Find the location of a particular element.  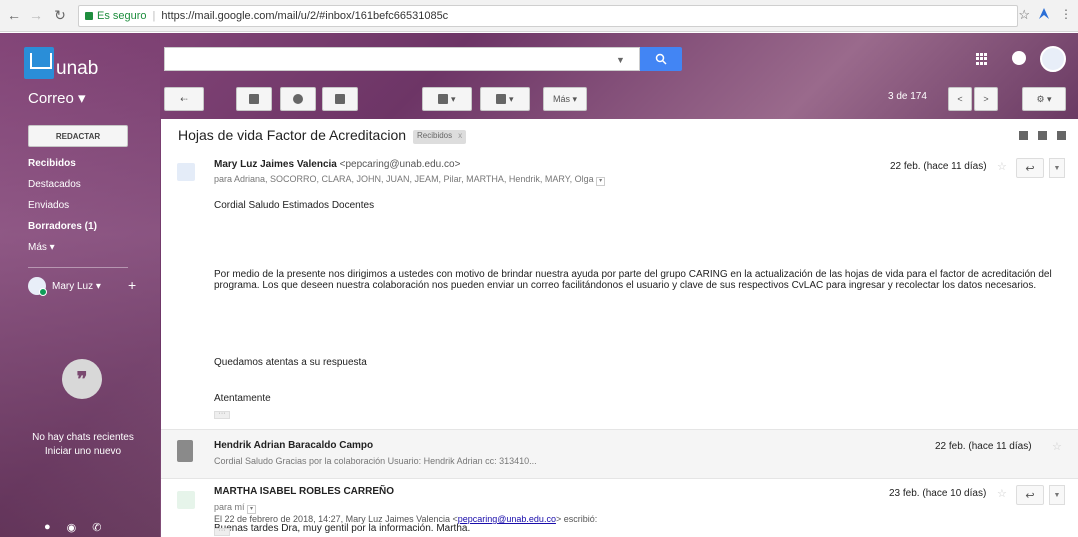

bookmark-star-icon: ☆ is located at coordinates (1024, 15).